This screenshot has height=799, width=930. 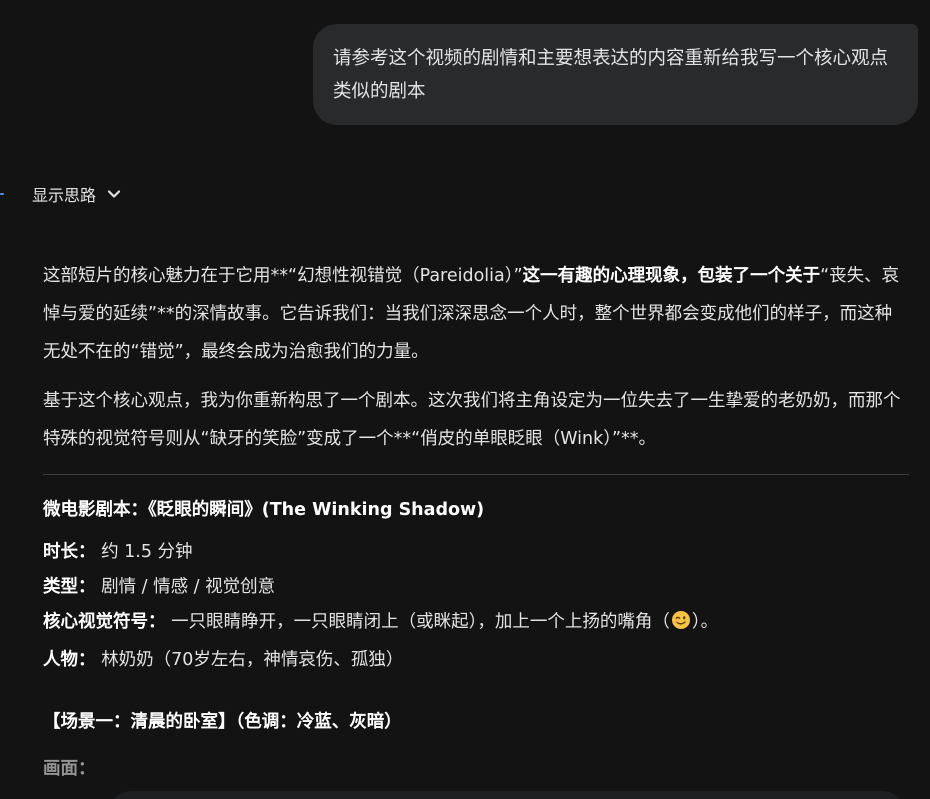 I want to click on detail-row-visual-symbol: 核心视觉符号： 一只眼睛睁开，一只眼睛闭上（或眯起），加上一个上扬的嘴角（ ）。, so click(x=476, y=624).